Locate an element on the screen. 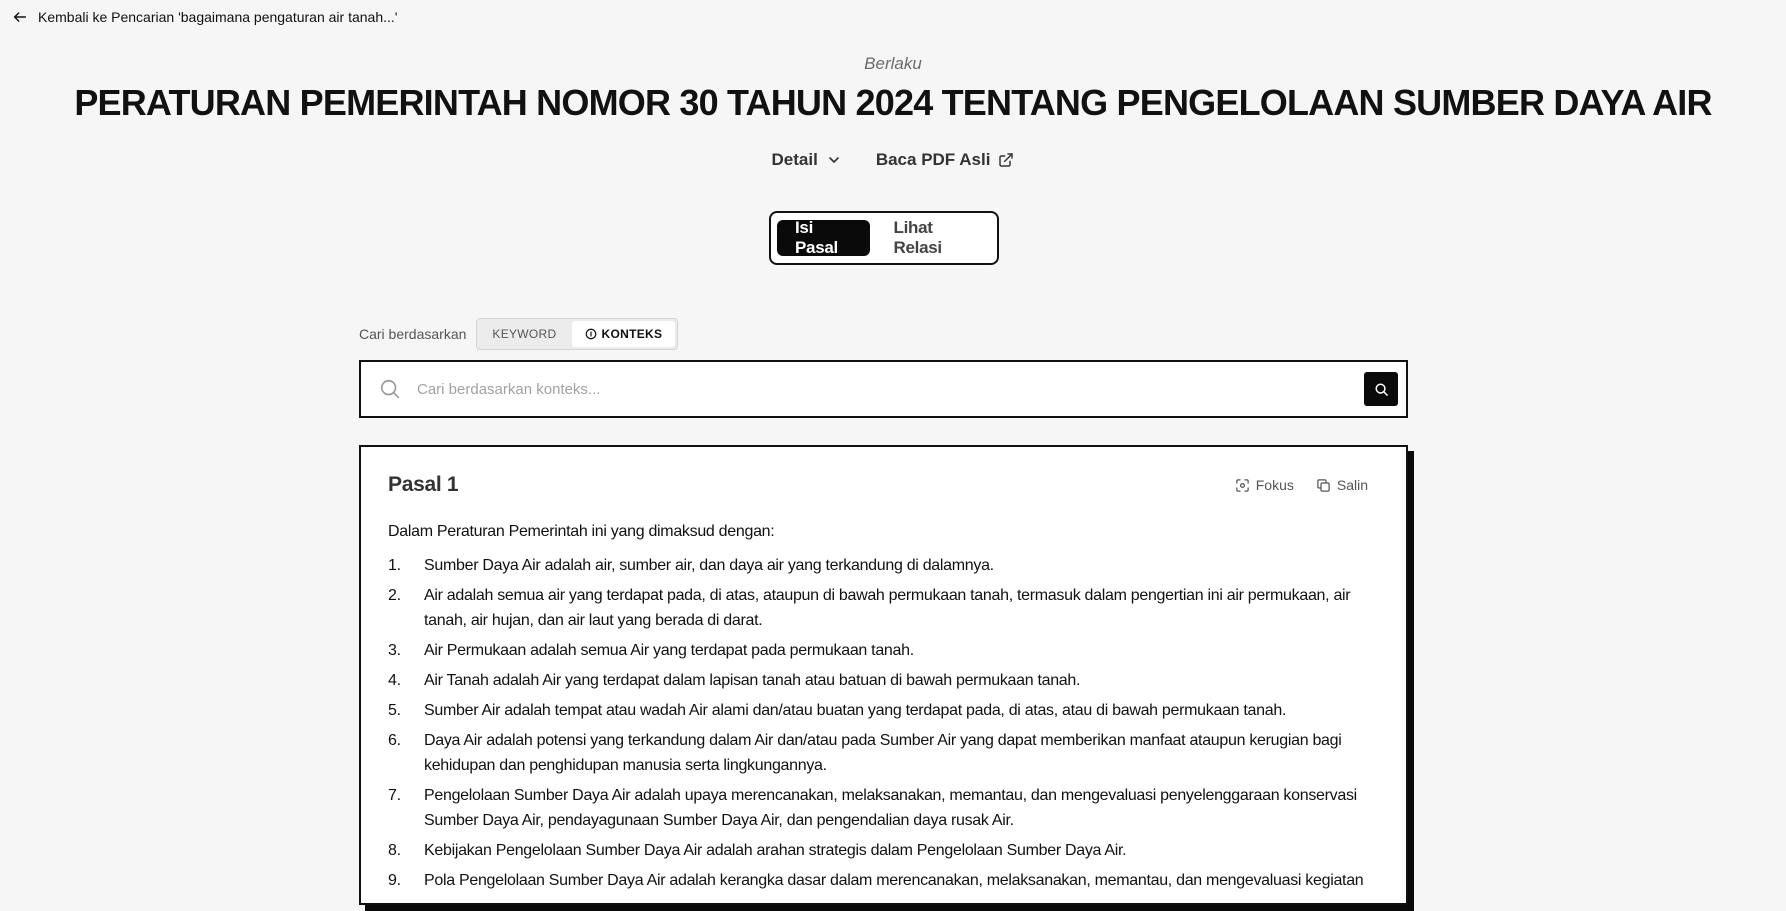 Image resolution: width=1786 pixels, height=911 pixels. chevron-down-icon is located at coordinates (834, 160).